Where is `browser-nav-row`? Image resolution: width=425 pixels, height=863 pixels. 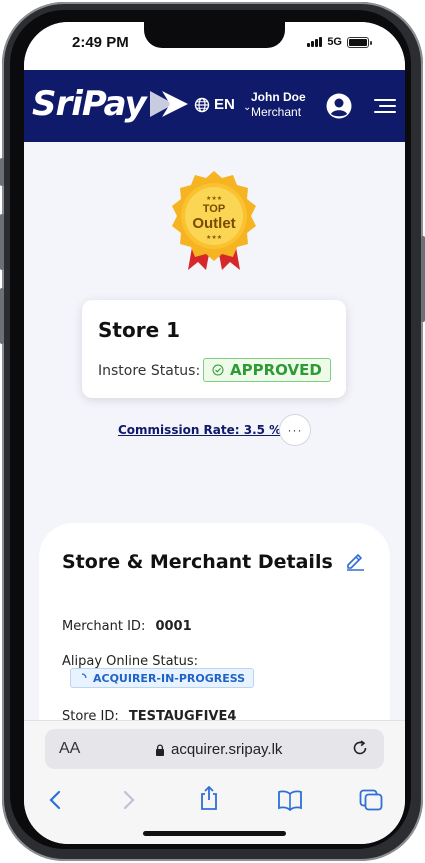
browser-nav-row is located at coordinates (214, 802).